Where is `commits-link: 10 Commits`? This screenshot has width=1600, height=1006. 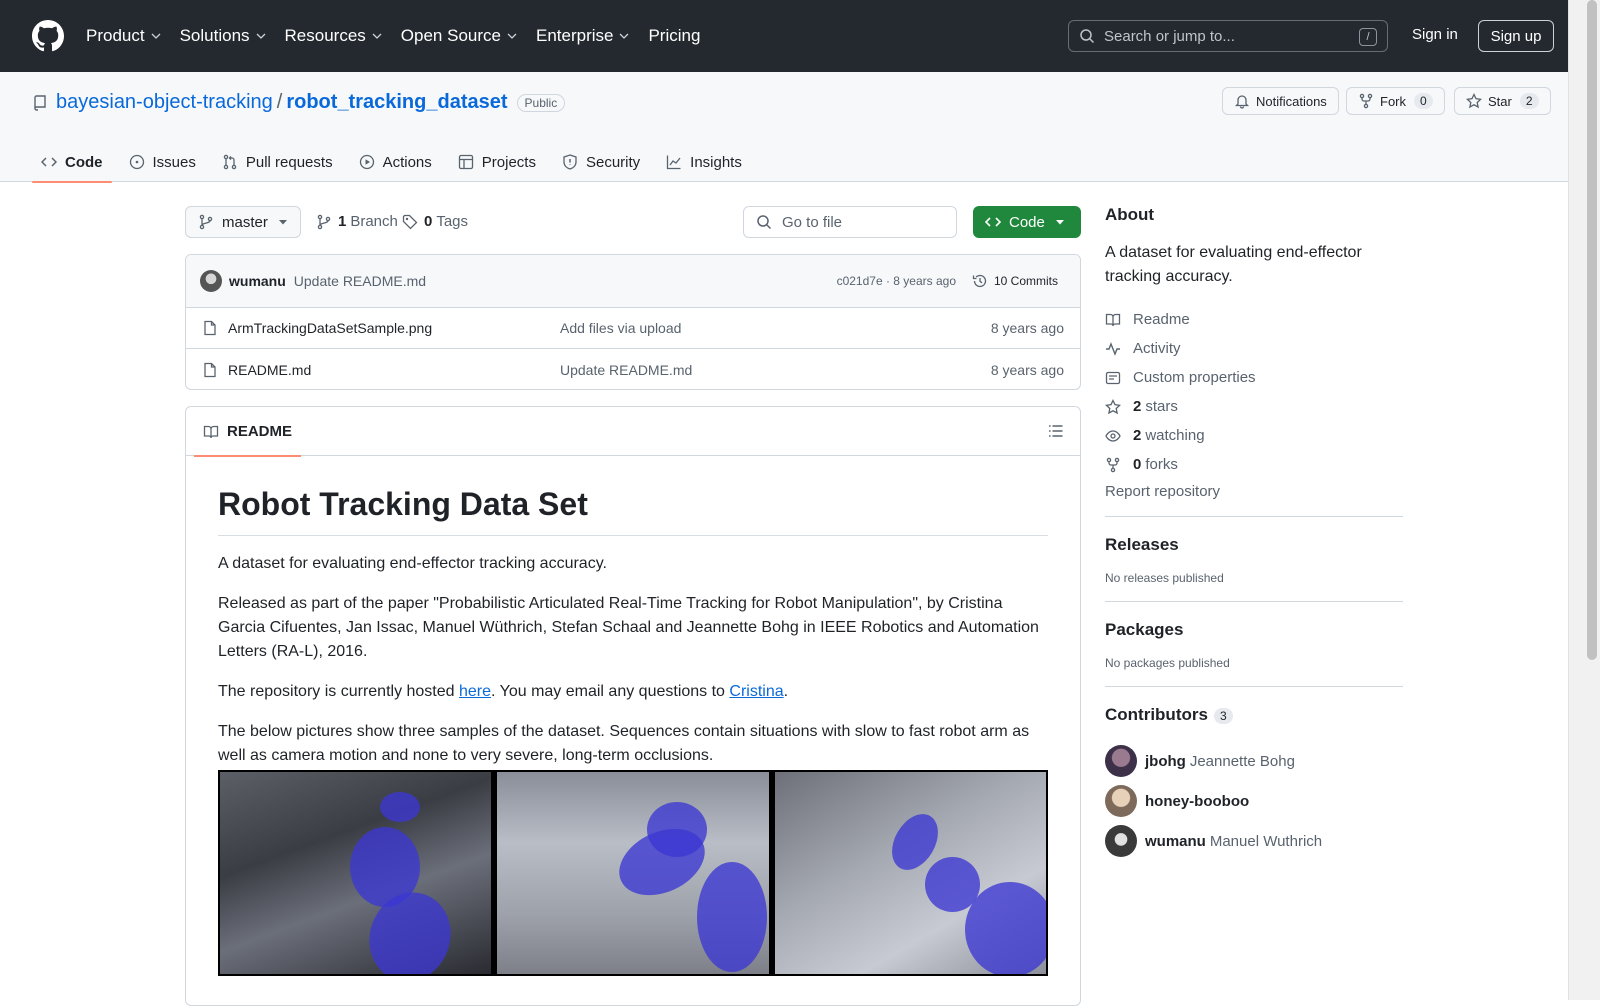
commits-link: 10 Commits is located at coordinates (1015, 281).